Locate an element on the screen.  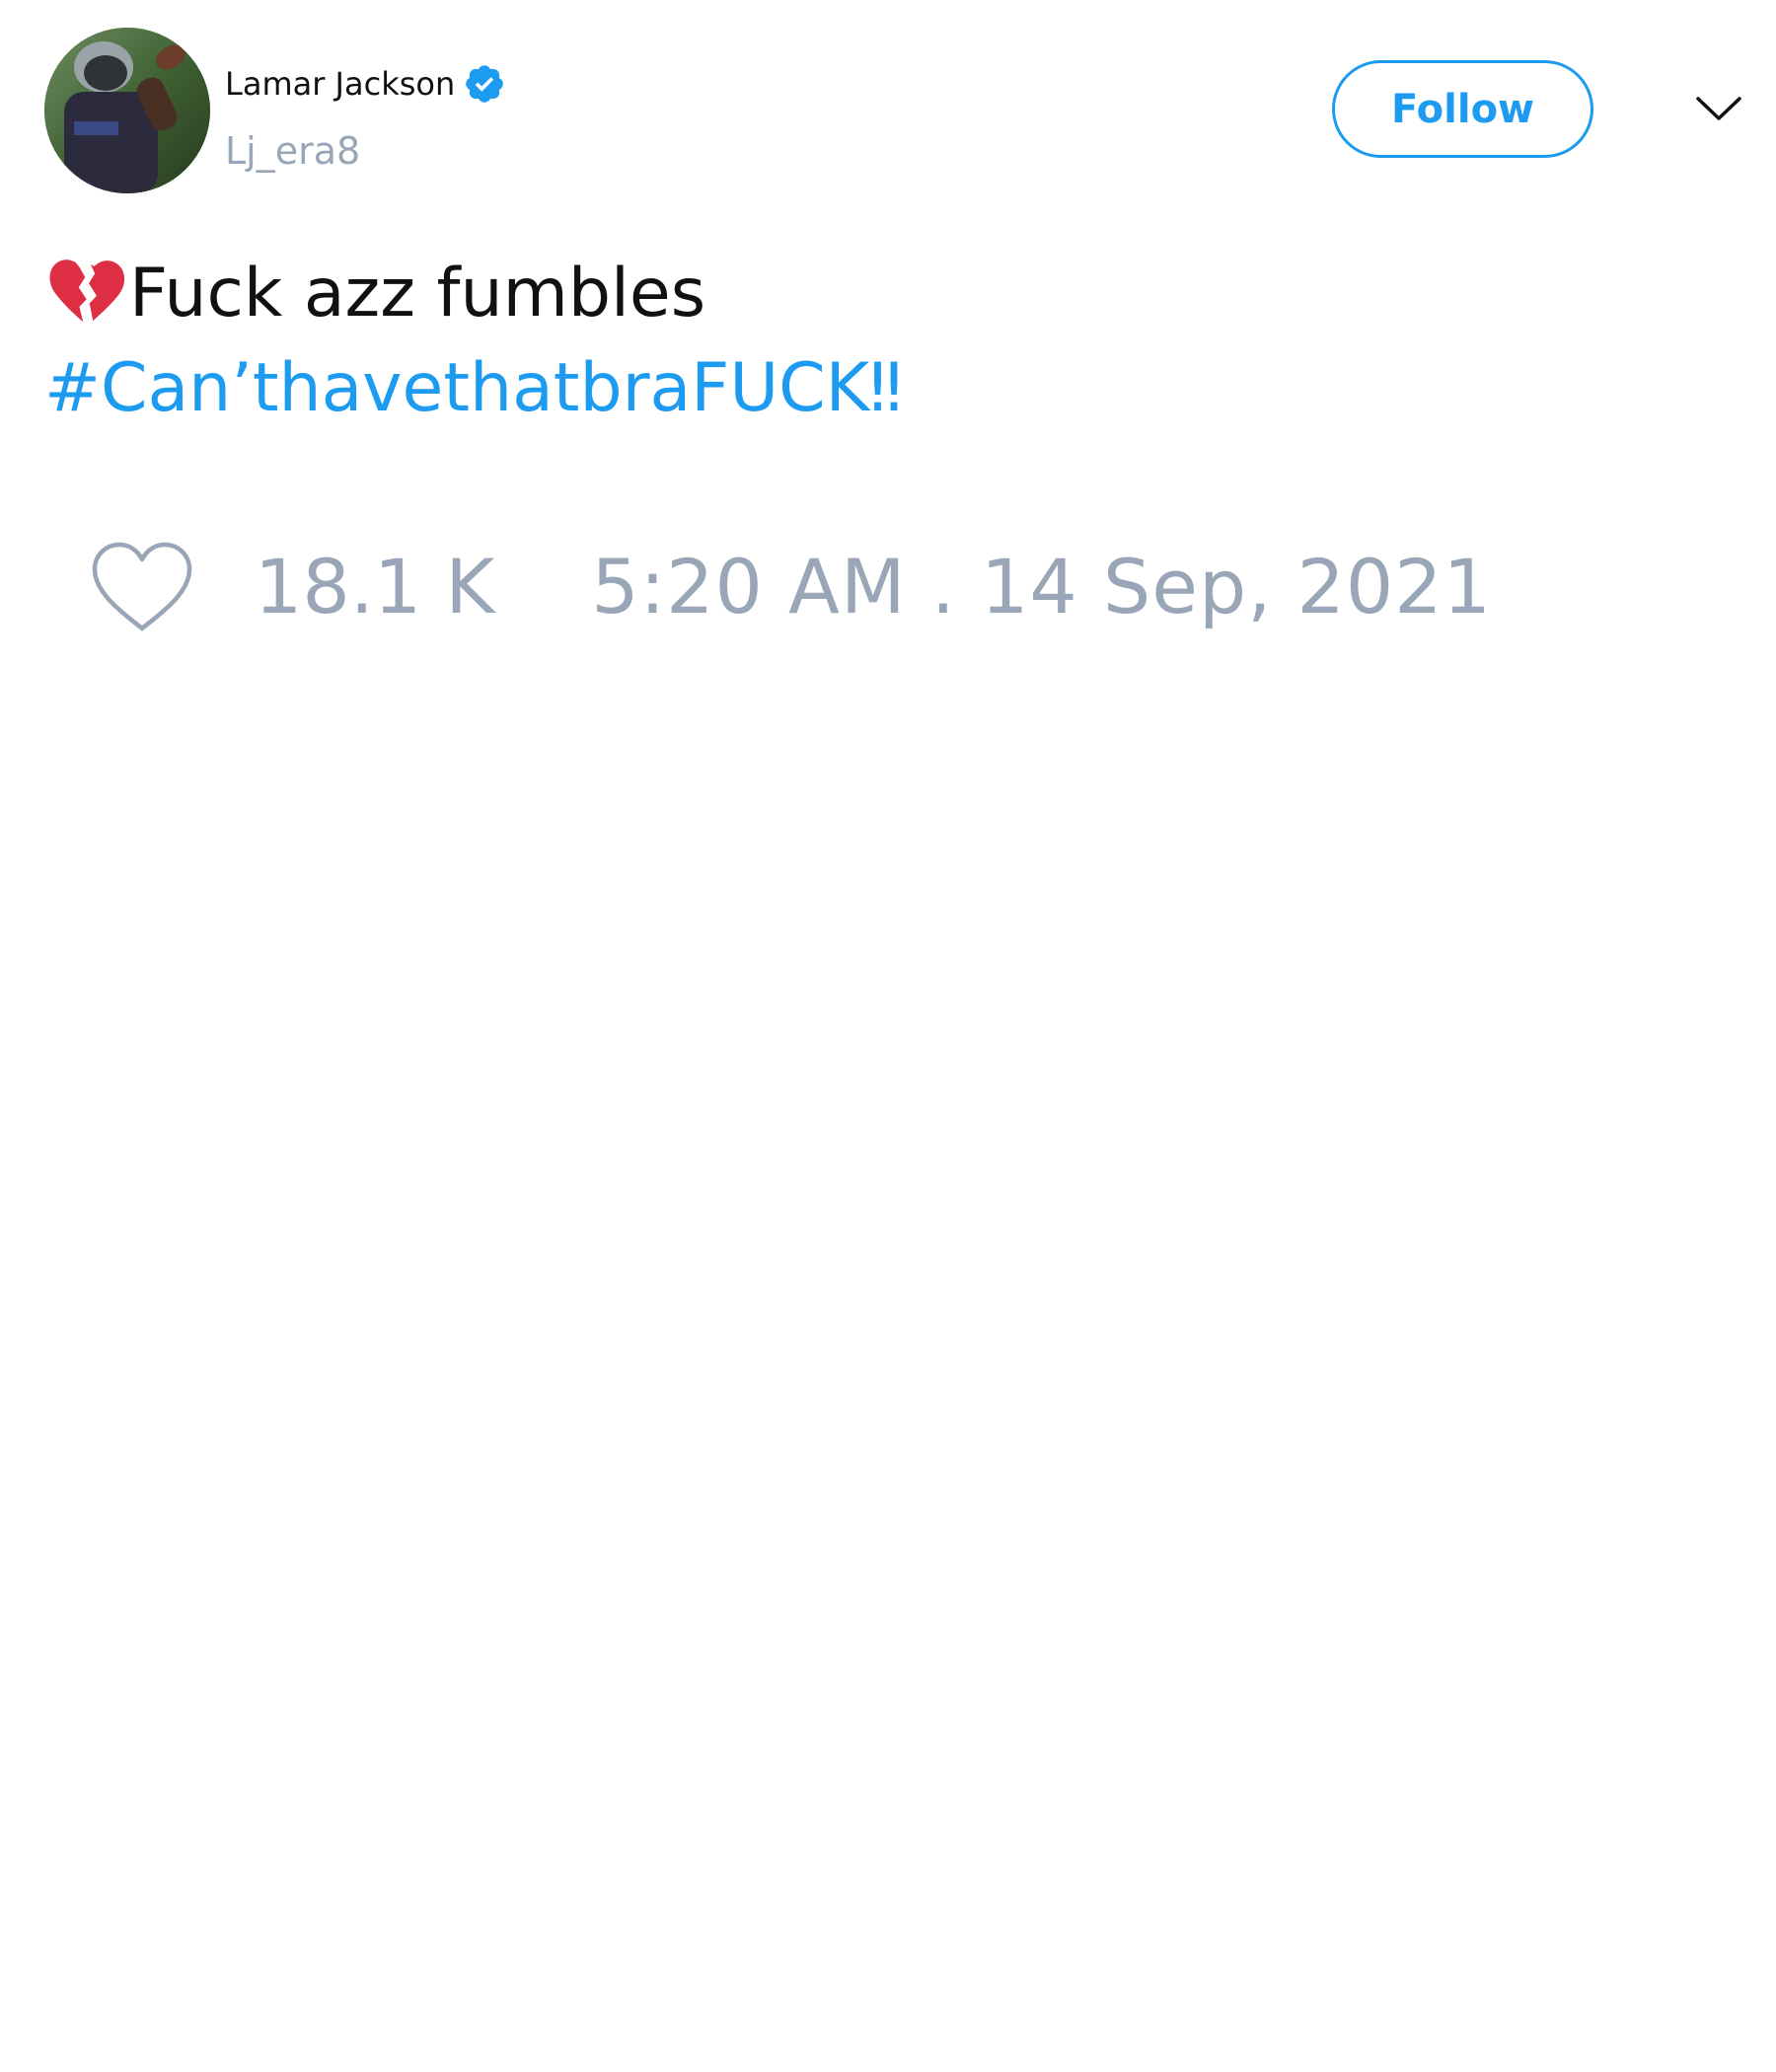
broken-heart-icon is located at coordinates (86, 294).